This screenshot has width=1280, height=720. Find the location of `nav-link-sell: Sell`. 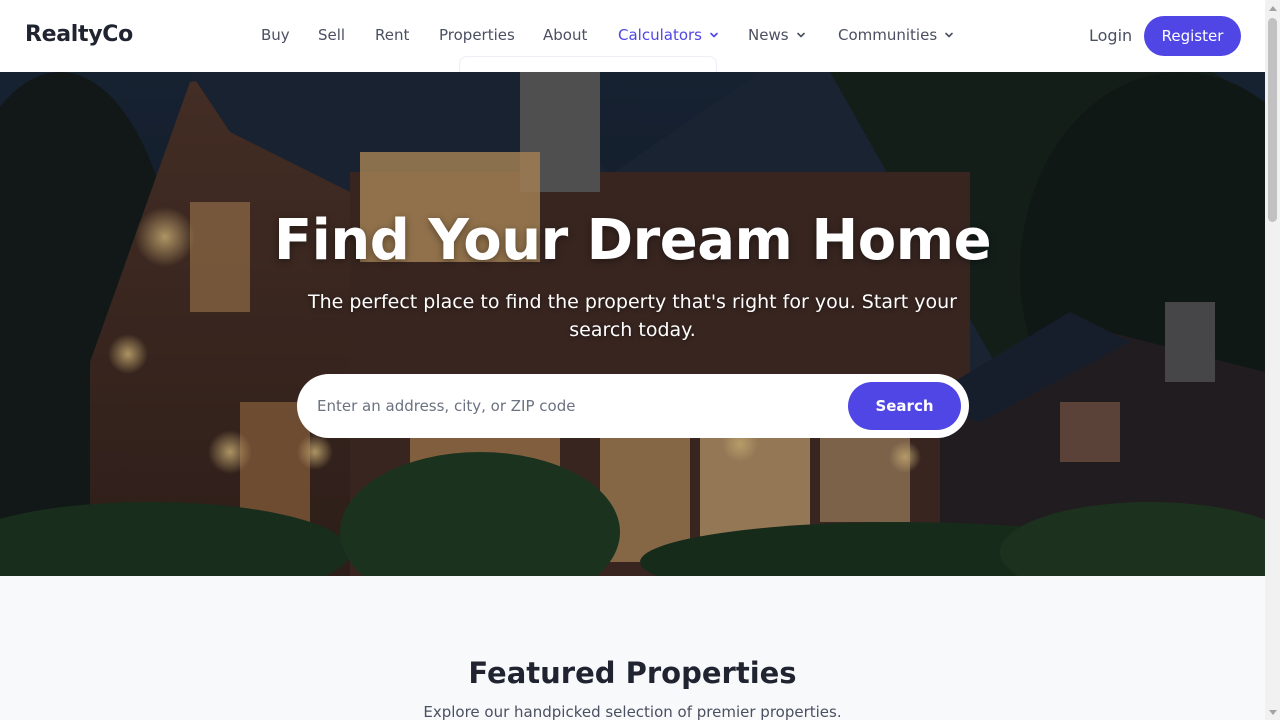

nav-link-sell: Sell is located at coordinates (331, 35).